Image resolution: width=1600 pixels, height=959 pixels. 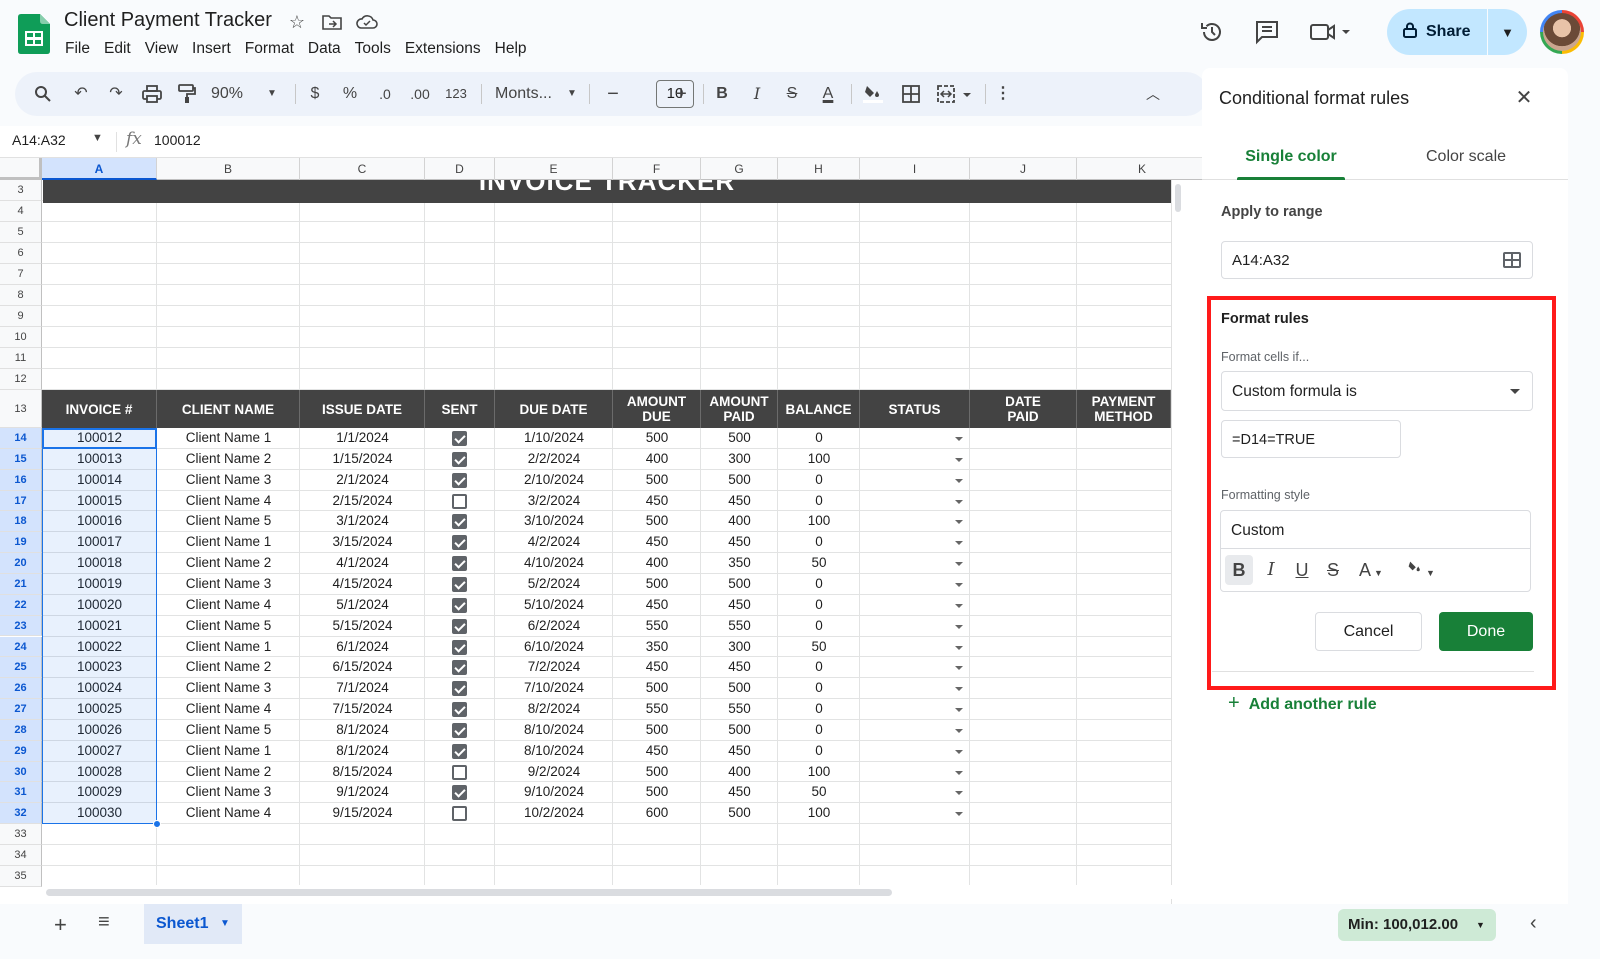 What do you see at coordinates (1562, 32) in the screenshot?
I see `account-avatar` at bounding box center [1562, 32].